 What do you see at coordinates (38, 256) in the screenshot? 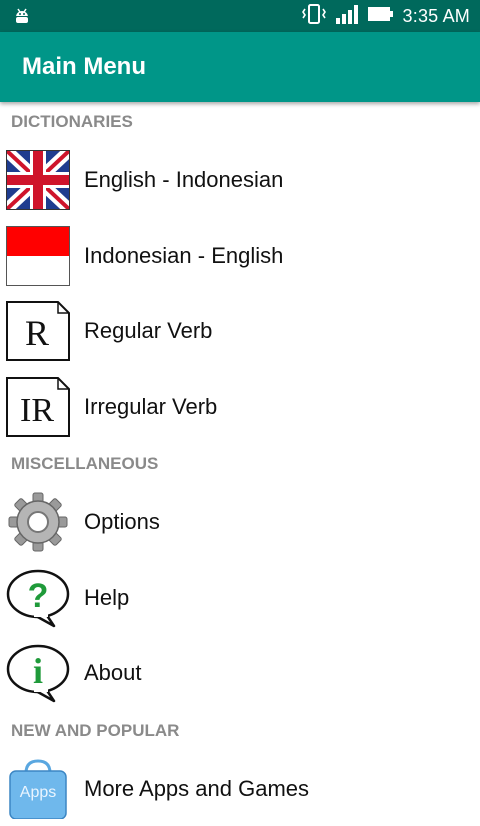
I see `indonesia-flag-icon` at bounding box center [38, 256].